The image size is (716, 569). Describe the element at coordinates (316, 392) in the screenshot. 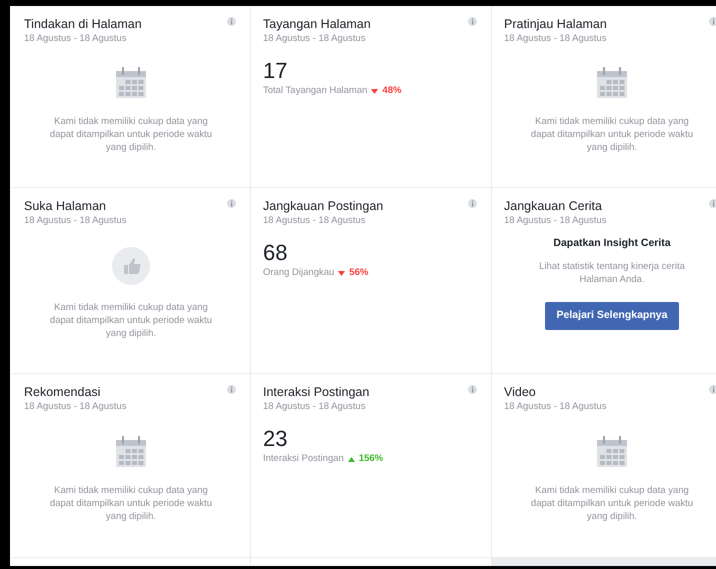

I see `card-title: Interaksi Postingan` at that location.